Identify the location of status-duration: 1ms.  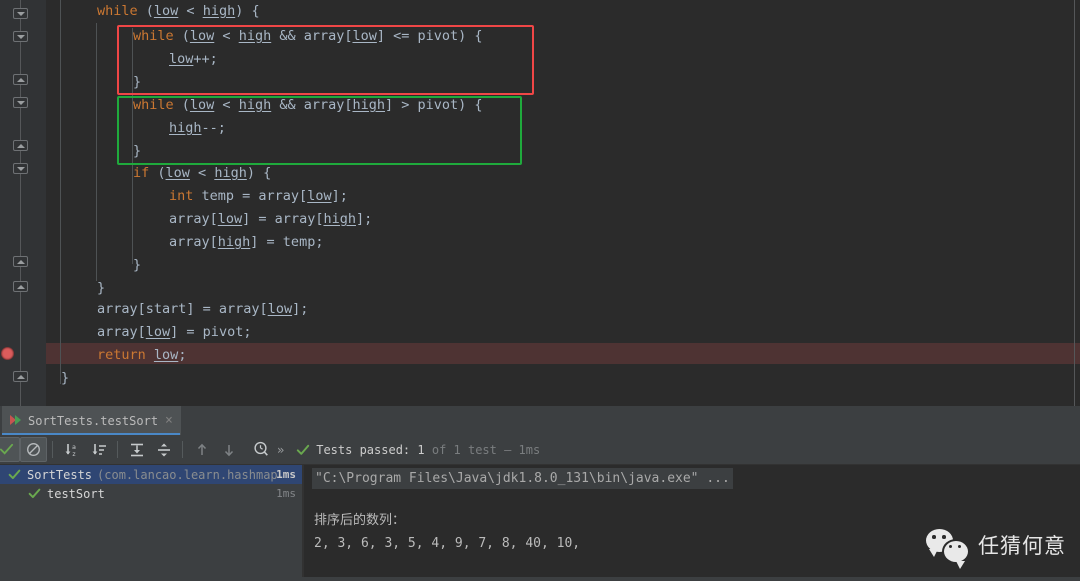
(529, 449).